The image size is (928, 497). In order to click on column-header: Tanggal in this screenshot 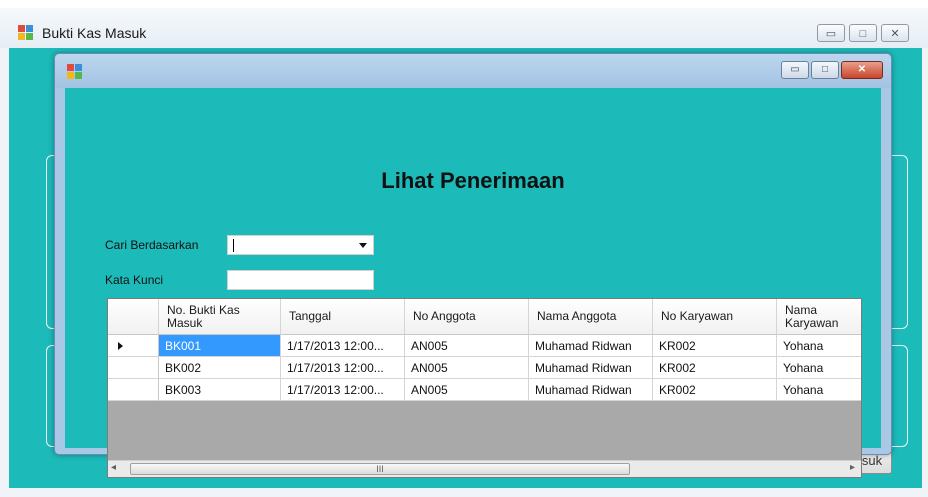, I will do `click(343, 317)`.